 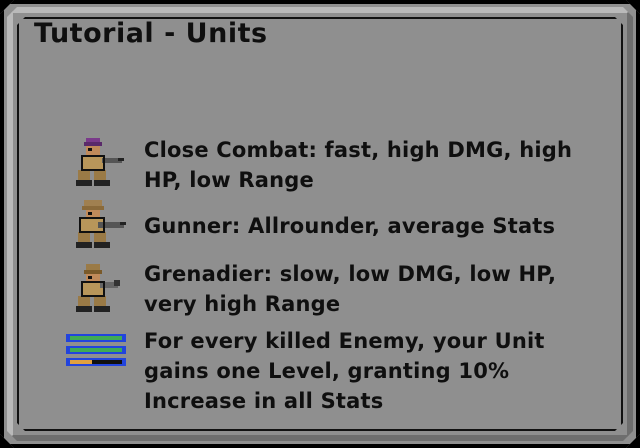 What do you see at coordinates (100, 162) in the screenshot?
I see `close-combat-soldier-icon` at bounding box center [100, 162].